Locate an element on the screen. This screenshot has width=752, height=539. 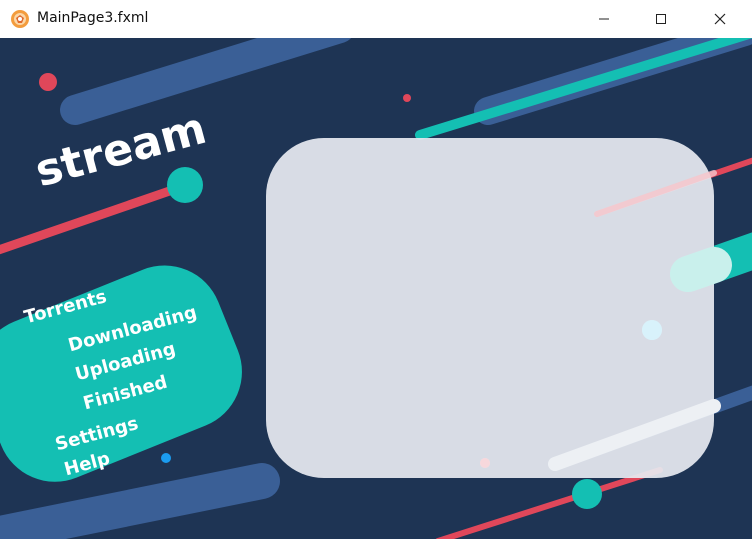
title-bar: MainPage3.fxml is located at coordinates (376, 19).